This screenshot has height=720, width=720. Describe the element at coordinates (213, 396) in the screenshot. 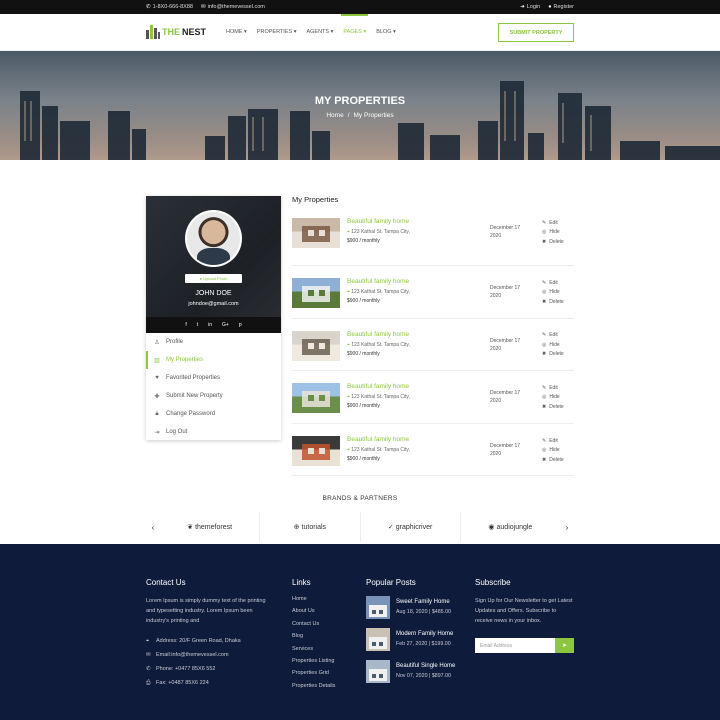

I see `sidebar-item-submit-new-property: ✚ Submit New Property` at that location.